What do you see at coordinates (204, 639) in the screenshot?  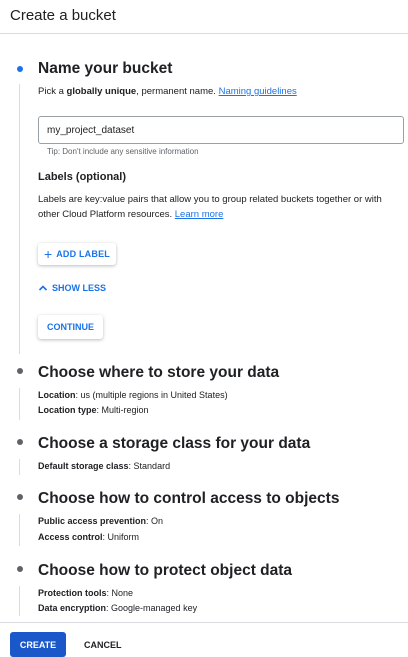 I see `dialog-footer: CREATE CANCEL` at bounding box center [204, 639].